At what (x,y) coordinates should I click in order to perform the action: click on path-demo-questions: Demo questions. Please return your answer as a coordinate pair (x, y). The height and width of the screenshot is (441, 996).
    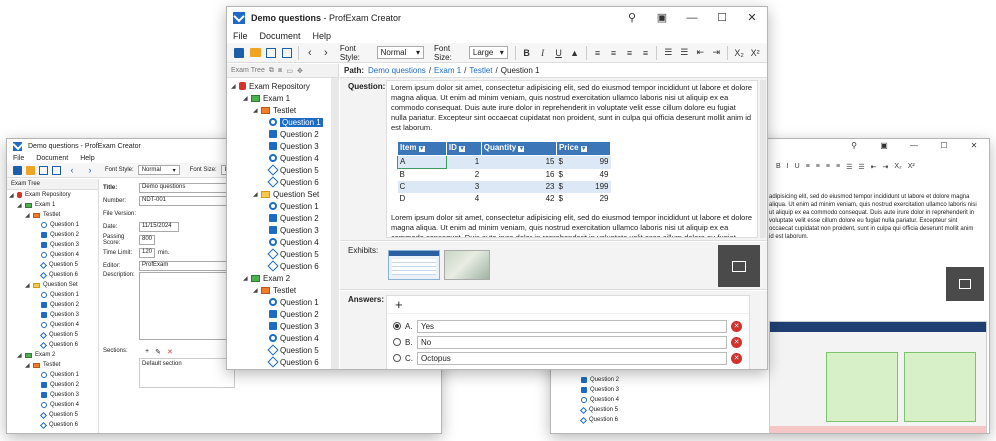
    Looking at the image, I should click on (397, 70).